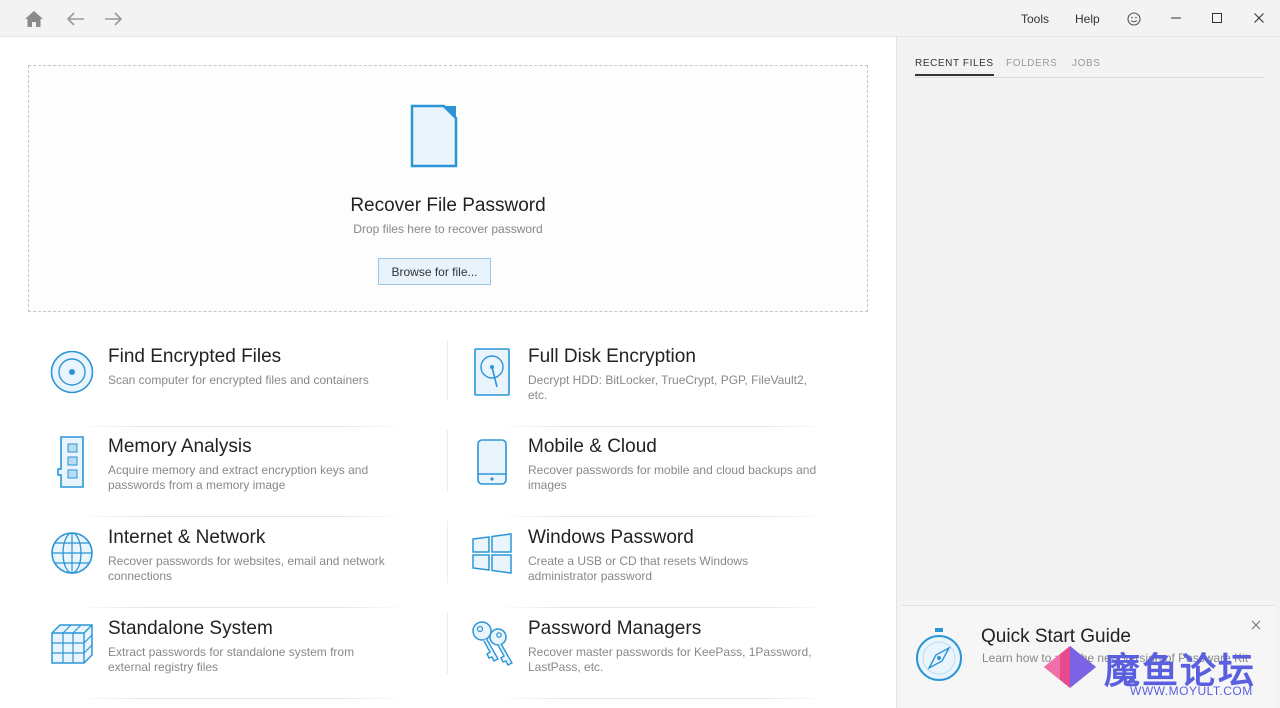 The image size is (1280, 708). What do you see at coordinates (492, 553) in the screenshot?
I see `windows-logo-icon` at bounding box center [492, 553].